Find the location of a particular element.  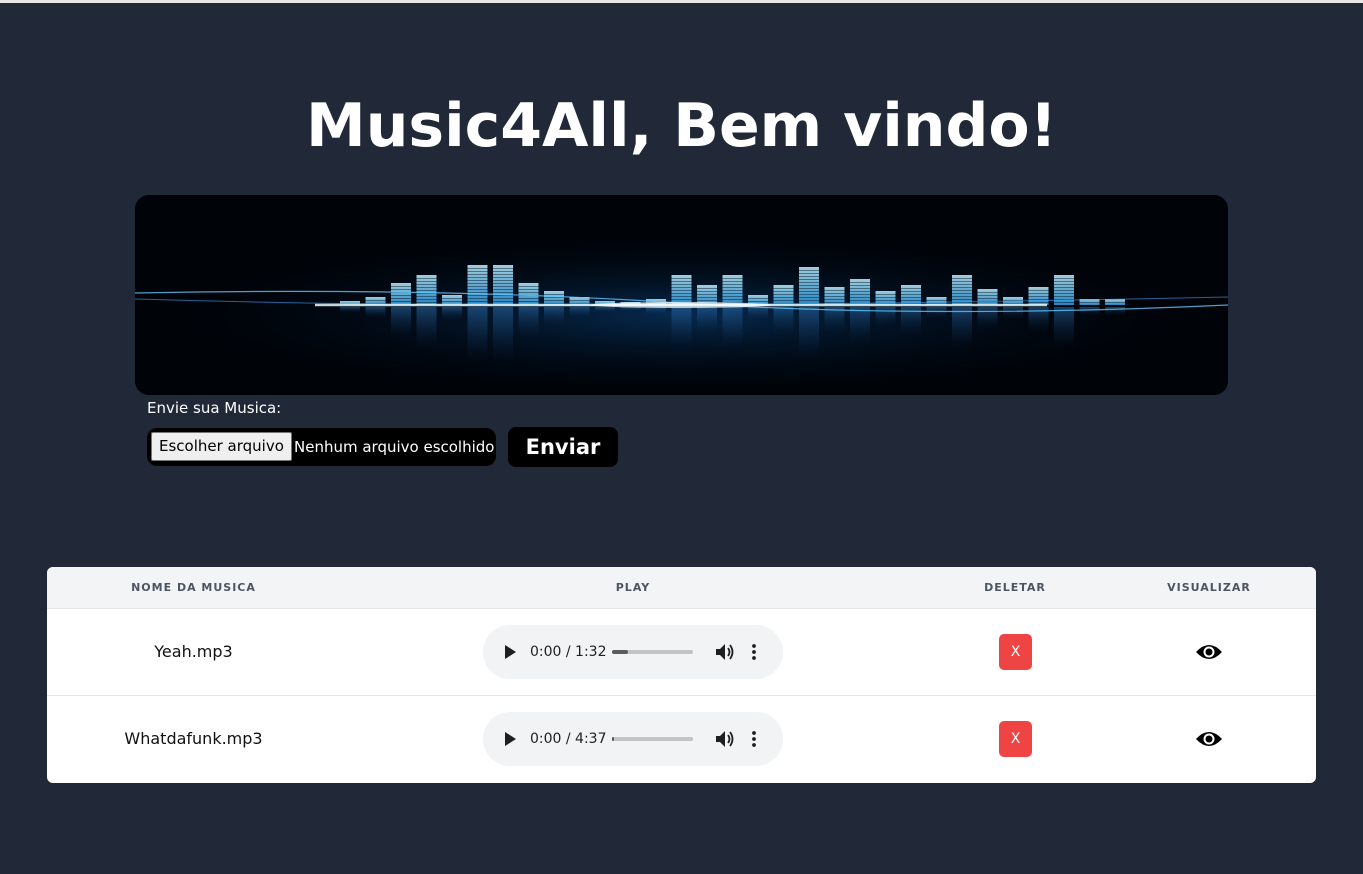

column-header-view: VISUALIZAR is located at coordinates (1209, 587).